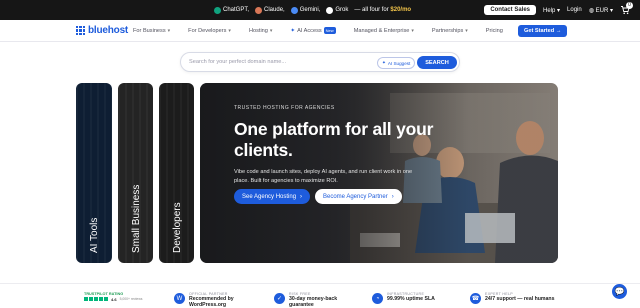 Image resolution: width=640 pixels, height=308 pixels. I want to click on ai-tool-gemini: Gemini,, so click(305, 10).